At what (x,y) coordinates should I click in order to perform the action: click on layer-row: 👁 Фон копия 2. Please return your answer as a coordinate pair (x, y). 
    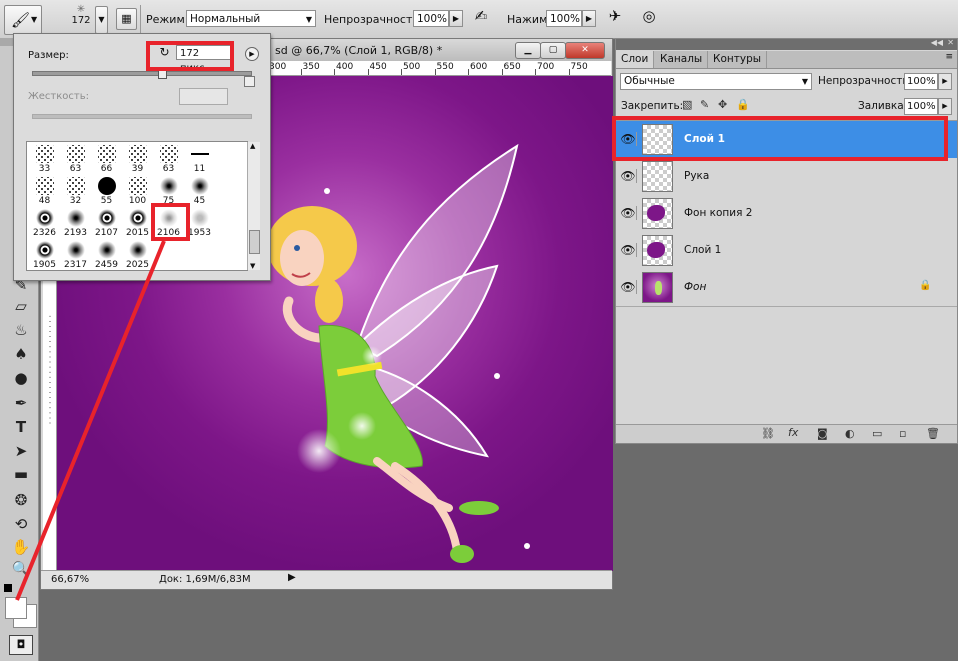
    Looking at the image, I should click on (786, 214).